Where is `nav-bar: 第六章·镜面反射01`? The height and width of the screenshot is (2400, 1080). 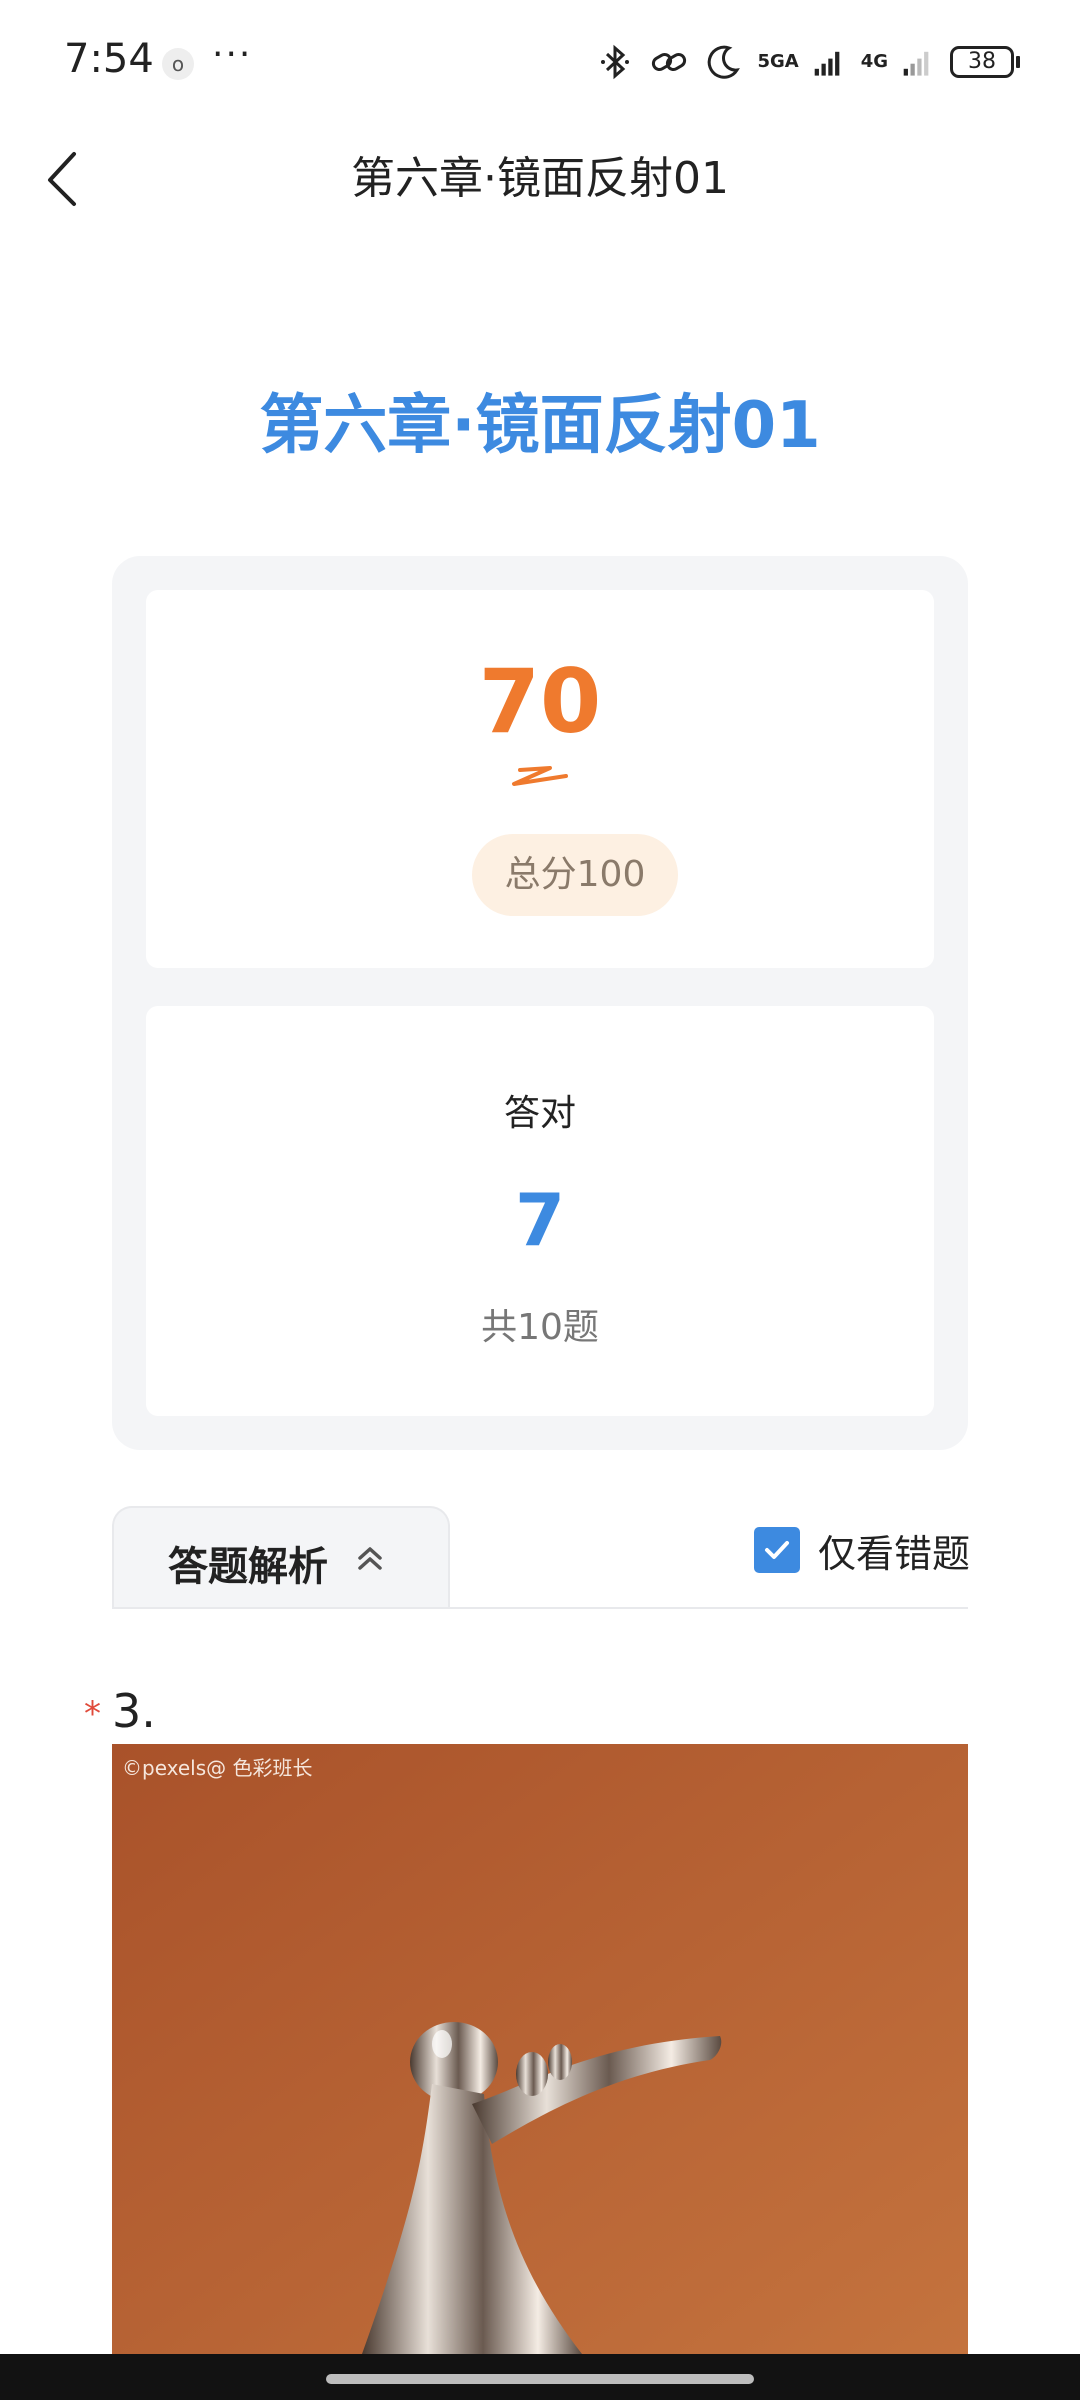
nav-bar: 第六章·镜面反射01 is located at coordinates (540, 176).